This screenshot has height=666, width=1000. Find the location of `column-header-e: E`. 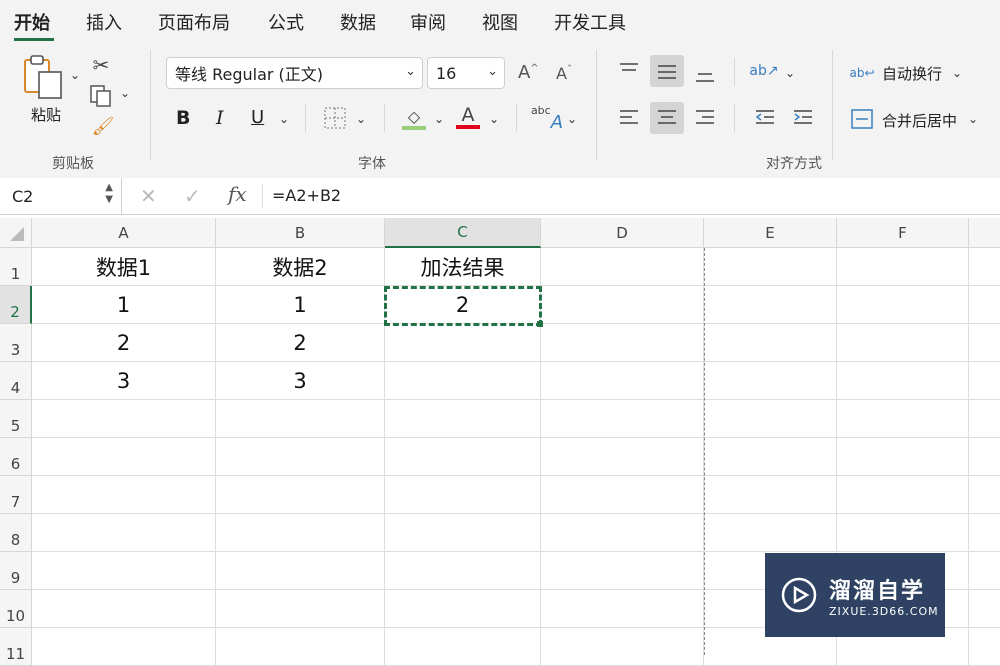

column-header-e: E is located at coordinates (770, 233).